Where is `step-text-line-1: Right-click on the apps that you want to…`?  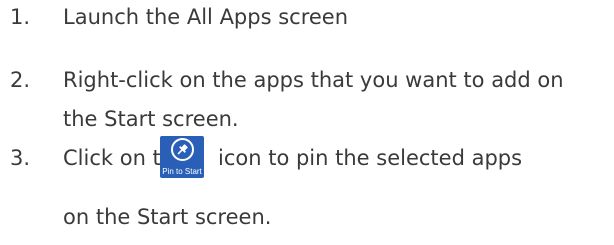 step-text-line-1: Right-click on the apps that you want to… is located at coordinates (313, 80).